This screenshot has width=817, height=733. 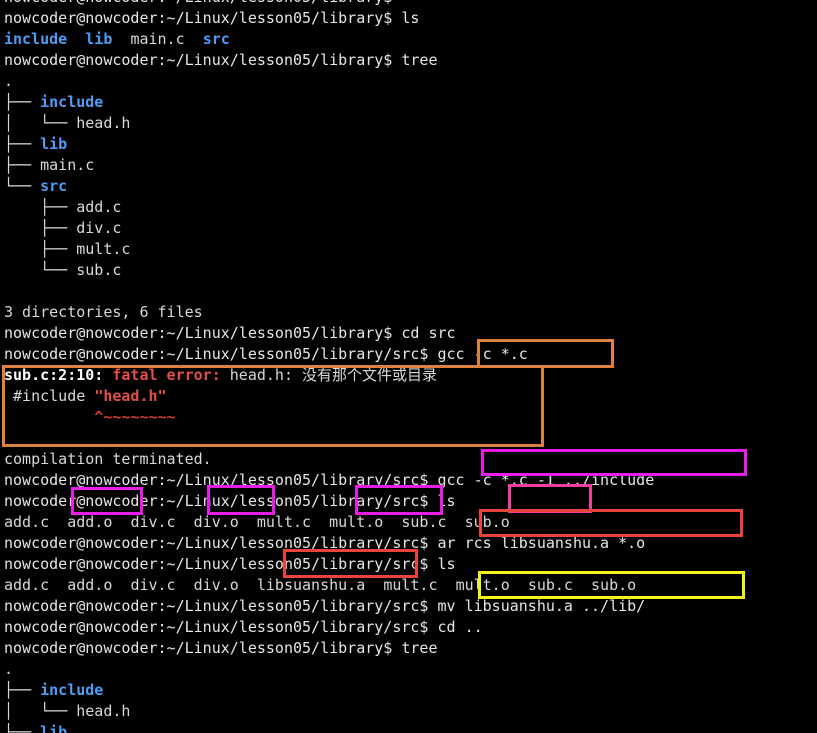 What do you see at coordinates (54, 375) in the screenshot?
I see `error-location: sub.c:2:10:` at bounding box center [54, 375].